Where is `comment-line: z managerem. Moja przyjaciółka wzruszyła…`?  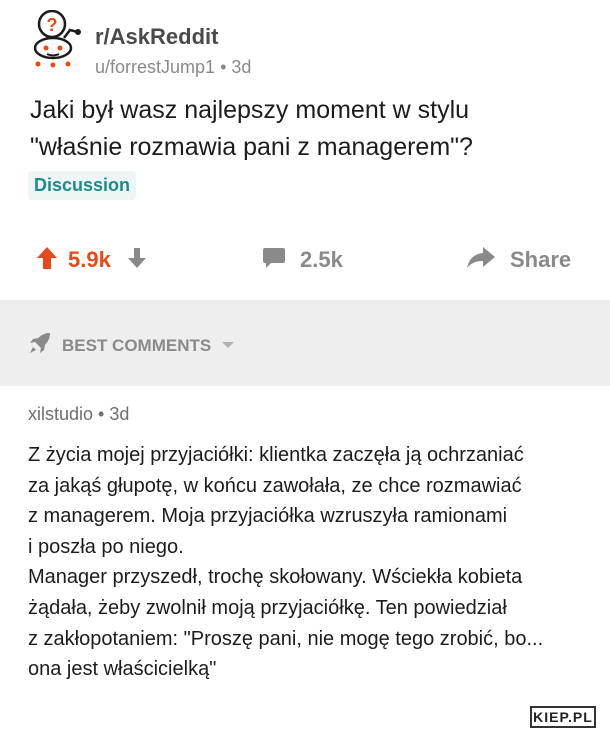
comment-line: z managerem. Moja przyjaciółka wzruszyła… is located at coordinates (268, 516).